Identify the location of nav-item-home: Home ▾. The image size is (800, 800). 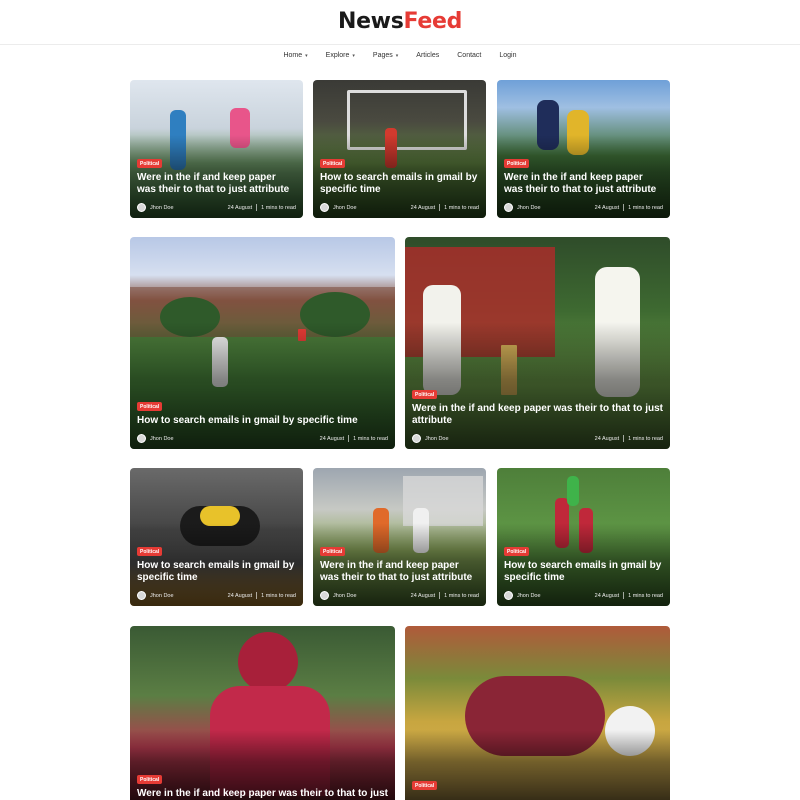
(295, 55).